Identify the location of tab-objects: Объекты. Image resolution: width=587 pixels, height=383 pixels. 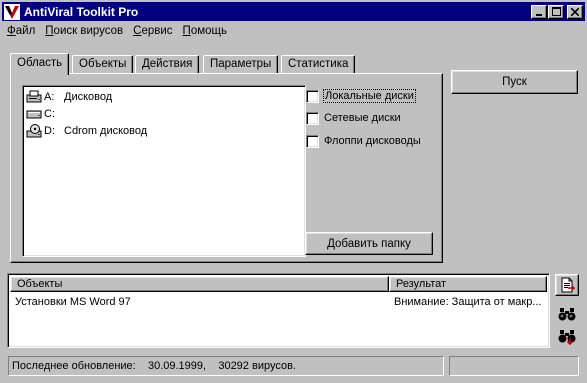
(103, 64).